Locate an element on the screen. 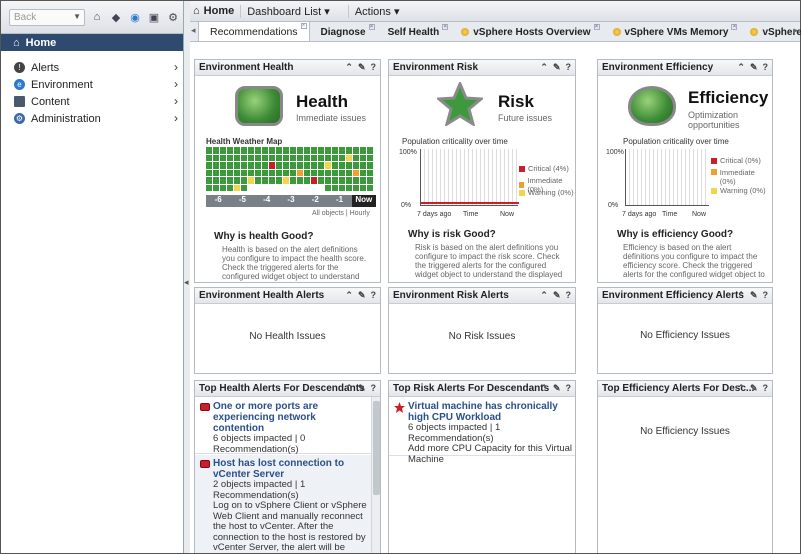 The height and width of the screenshot is (554, 801). nav-home: ⌂ Home is located at coordinates (92, 42).